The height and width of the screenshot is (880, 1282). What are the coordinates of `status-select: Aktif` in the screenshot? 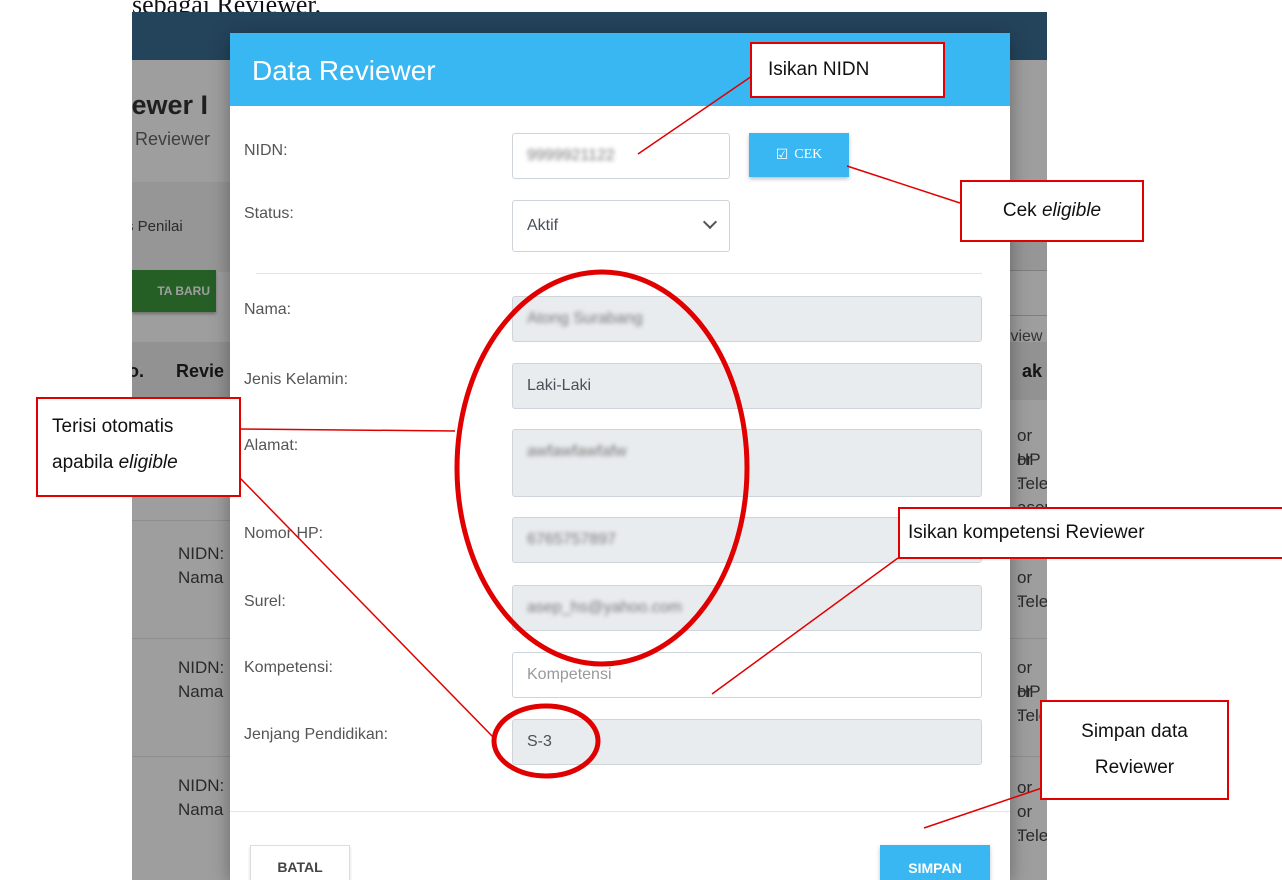 It's located at (621, 226).